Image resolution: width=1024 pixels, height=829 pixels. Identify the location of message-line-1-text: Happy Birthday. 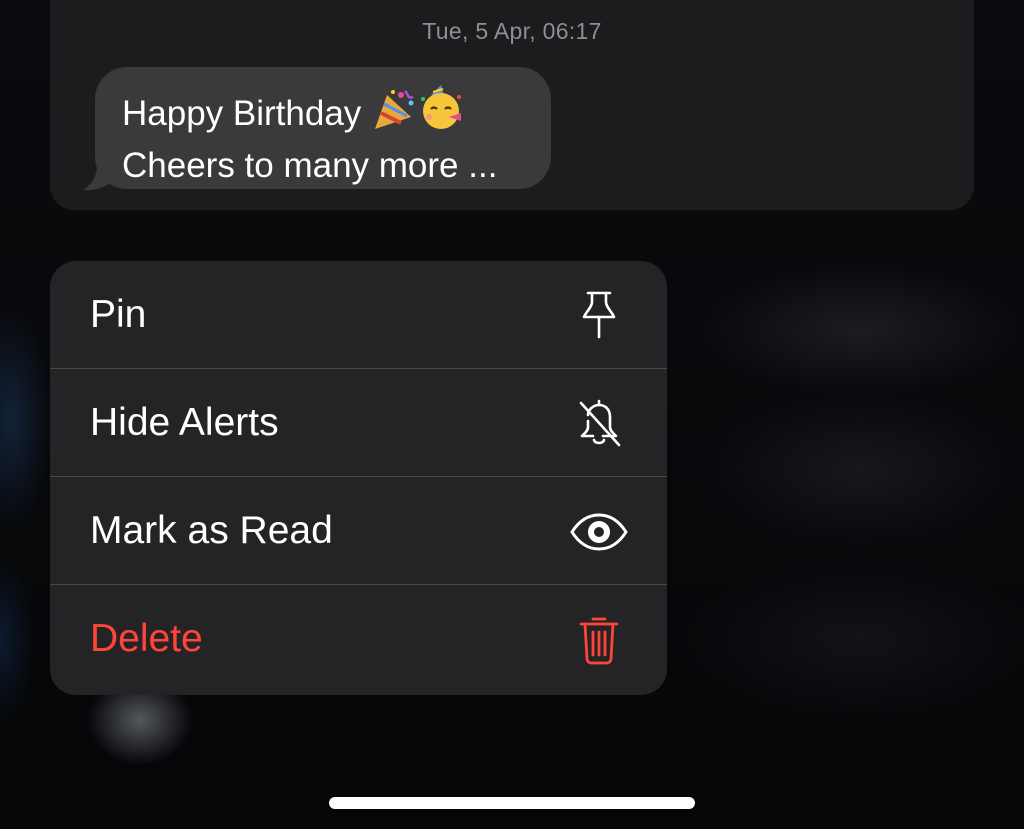
(242, 113).